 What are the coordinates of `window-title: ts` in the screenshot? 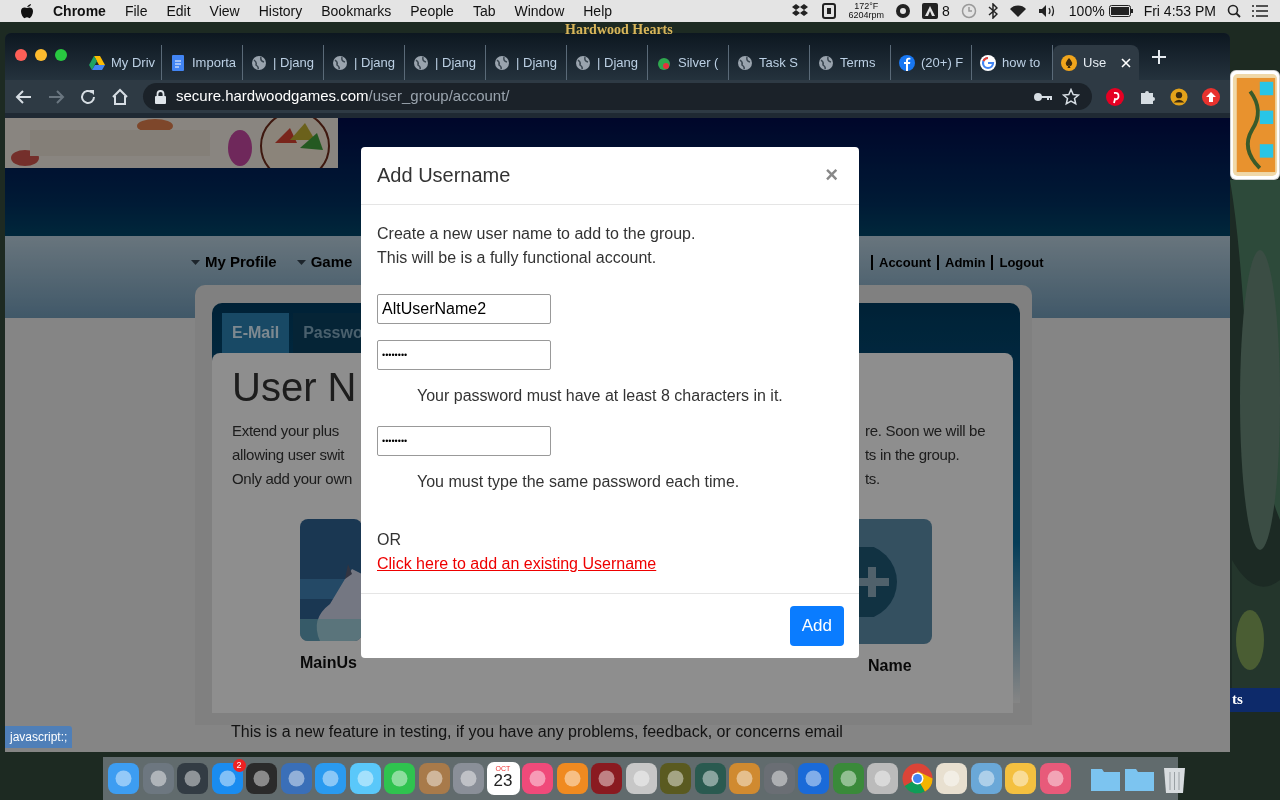 It's located at (1255, 700).